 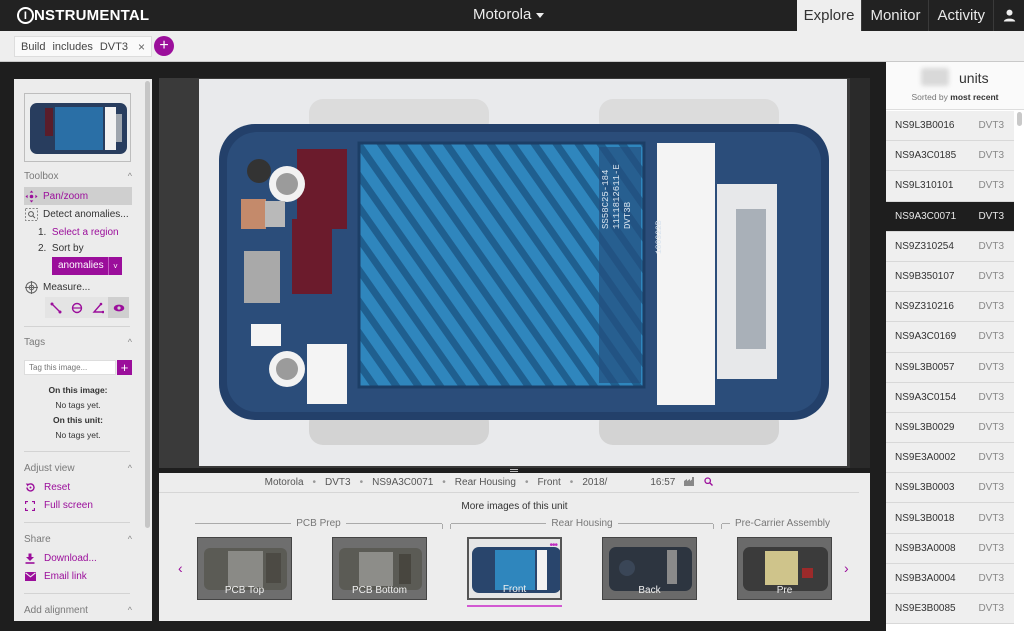 I want to click on share-header: Share ^, so click(x=78, y=539).